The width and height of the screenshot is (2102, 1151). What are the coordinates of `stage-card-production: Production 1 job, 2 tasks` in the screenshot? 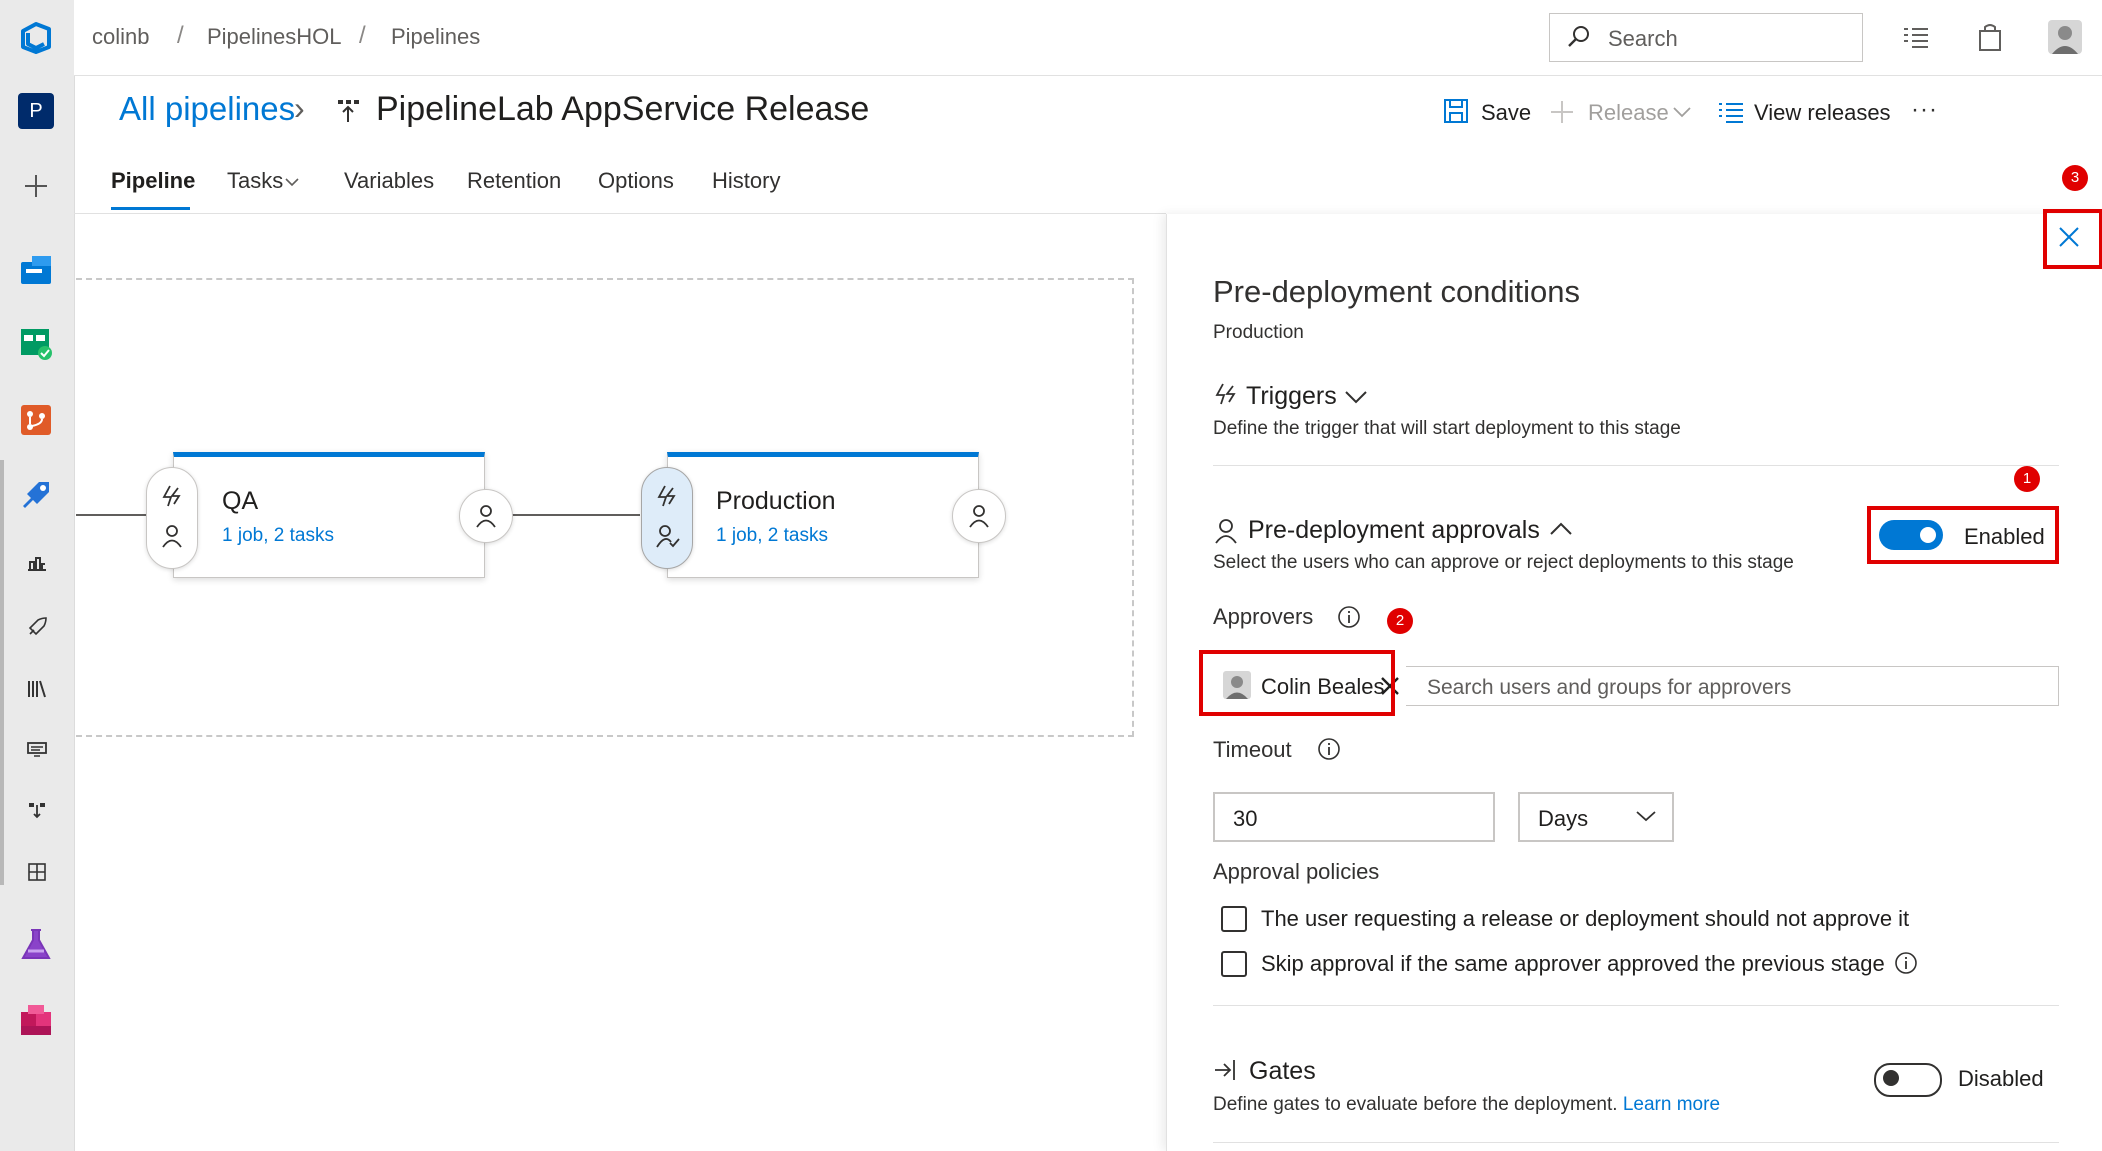 It's located at (823, 515).